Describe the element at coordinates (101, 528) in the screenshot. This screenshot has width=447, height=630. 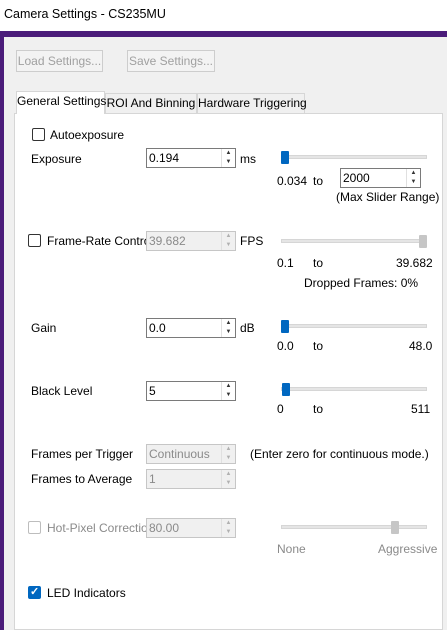
I see `hot-pixel-label: Hot-Pixel Correction` at that location.